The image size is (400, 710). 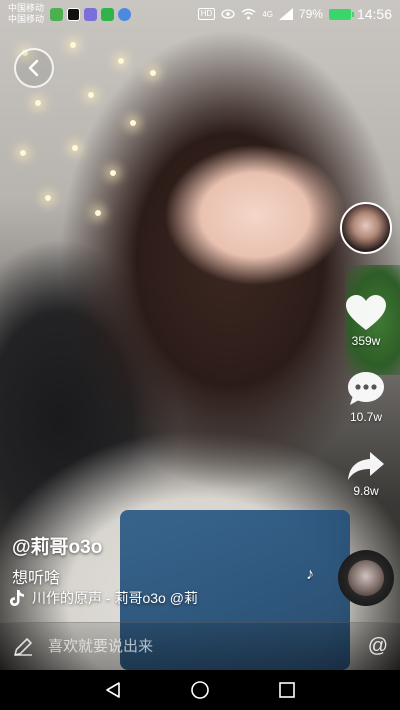 I want to click on recents-square-icon, so click(x=287, y=690).